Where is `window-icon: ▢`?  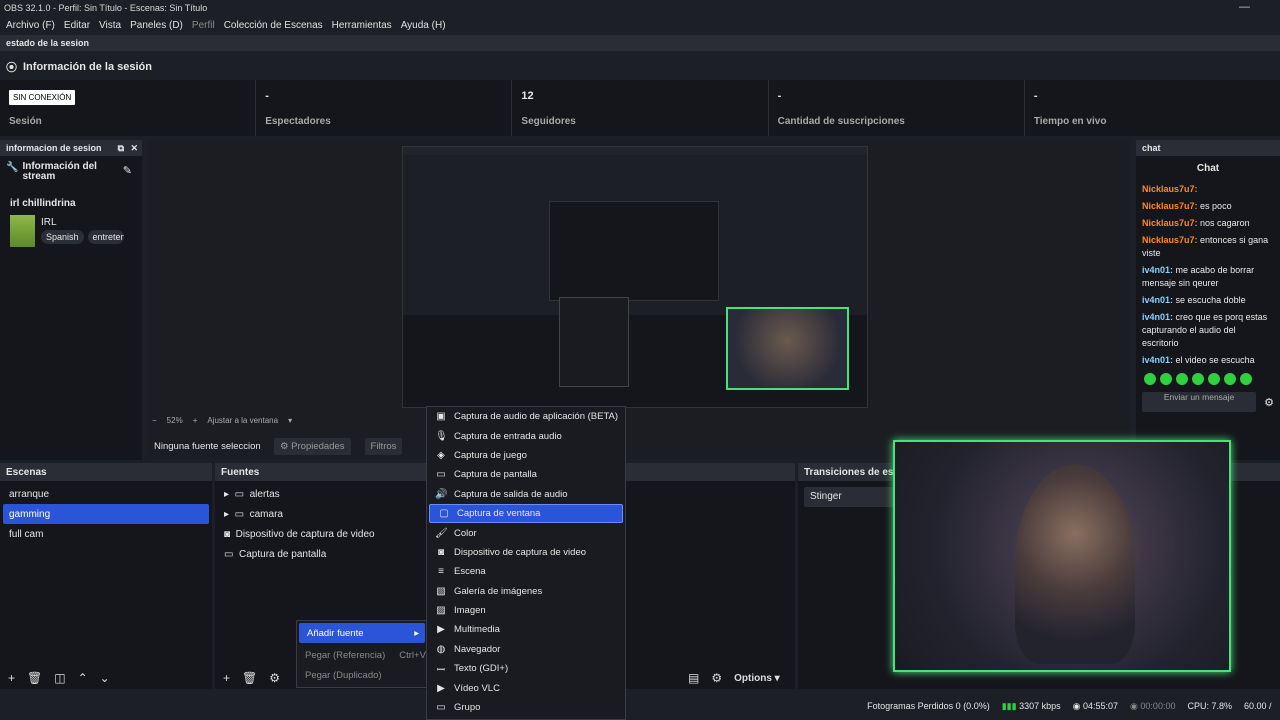
window-icon: ▢ is located at coordinates (444, 514).